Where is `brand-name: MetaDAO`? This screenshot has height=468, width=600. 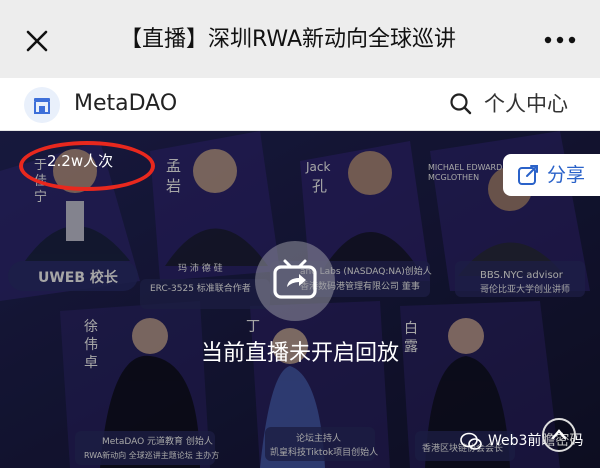
brand-name: MetaDAO is located at coordinates (125, 104).